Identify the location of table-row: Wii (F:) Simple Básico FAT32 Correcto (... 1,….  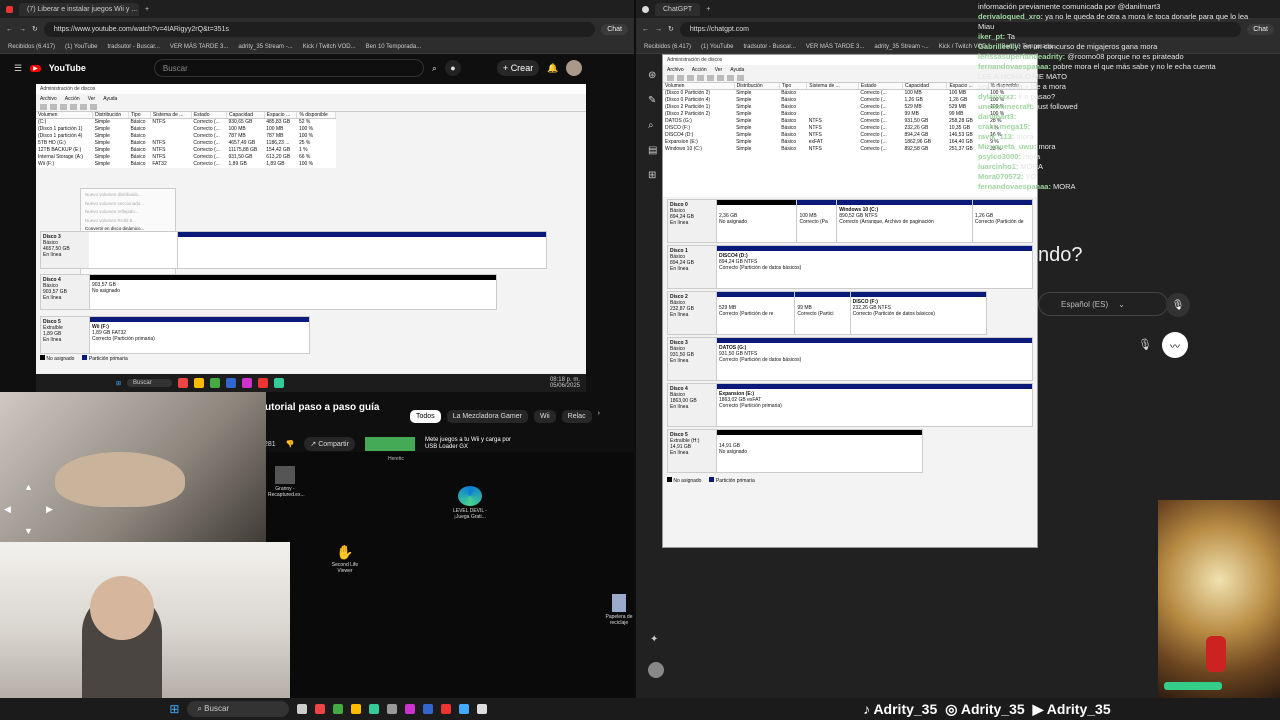
(186, 164).